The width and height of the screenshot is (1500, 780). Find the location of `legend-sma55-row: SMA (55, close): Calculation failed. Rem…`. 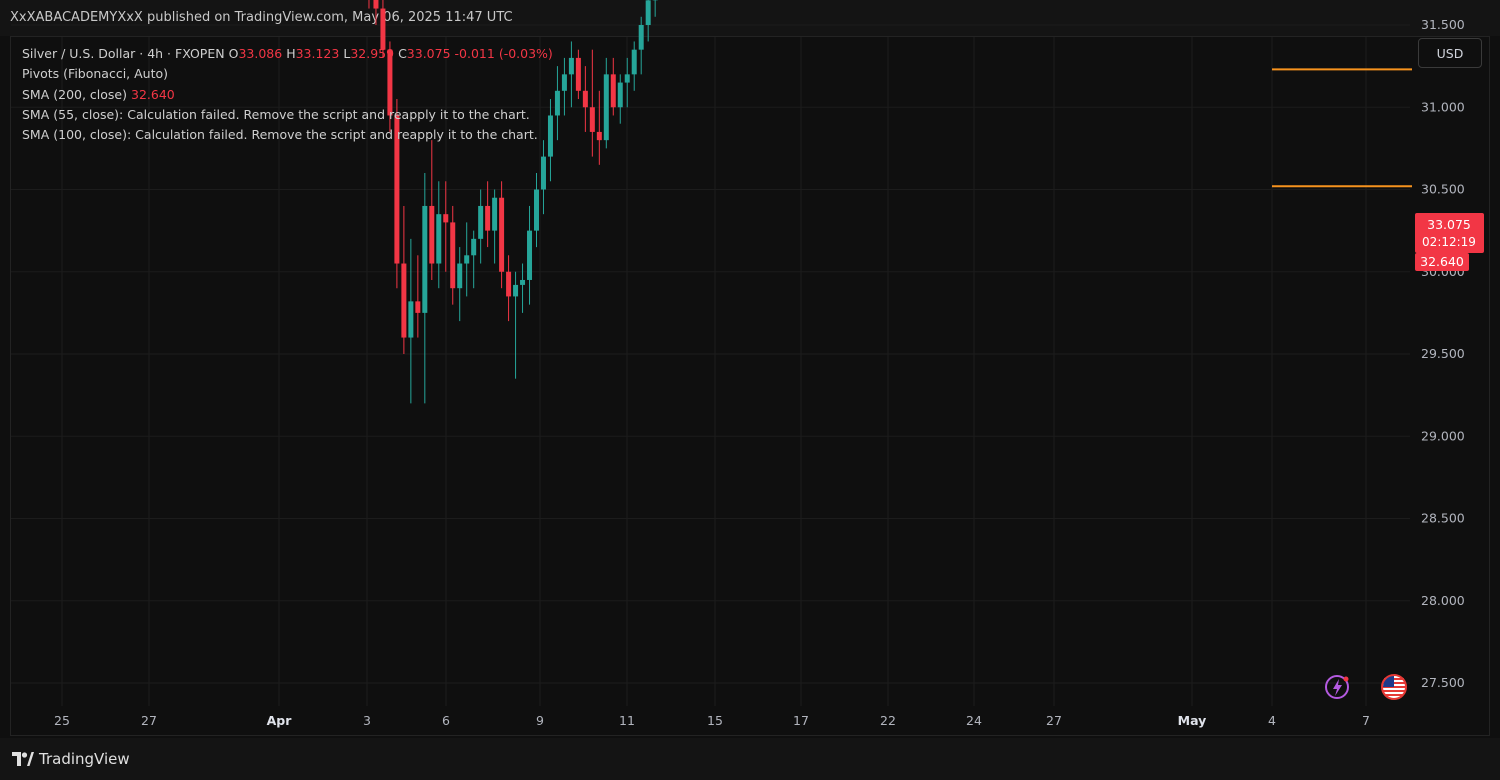

legend-sma55-row: SMA (55, close): Calculation failed. Rem… is located at coordinates (287, 115).